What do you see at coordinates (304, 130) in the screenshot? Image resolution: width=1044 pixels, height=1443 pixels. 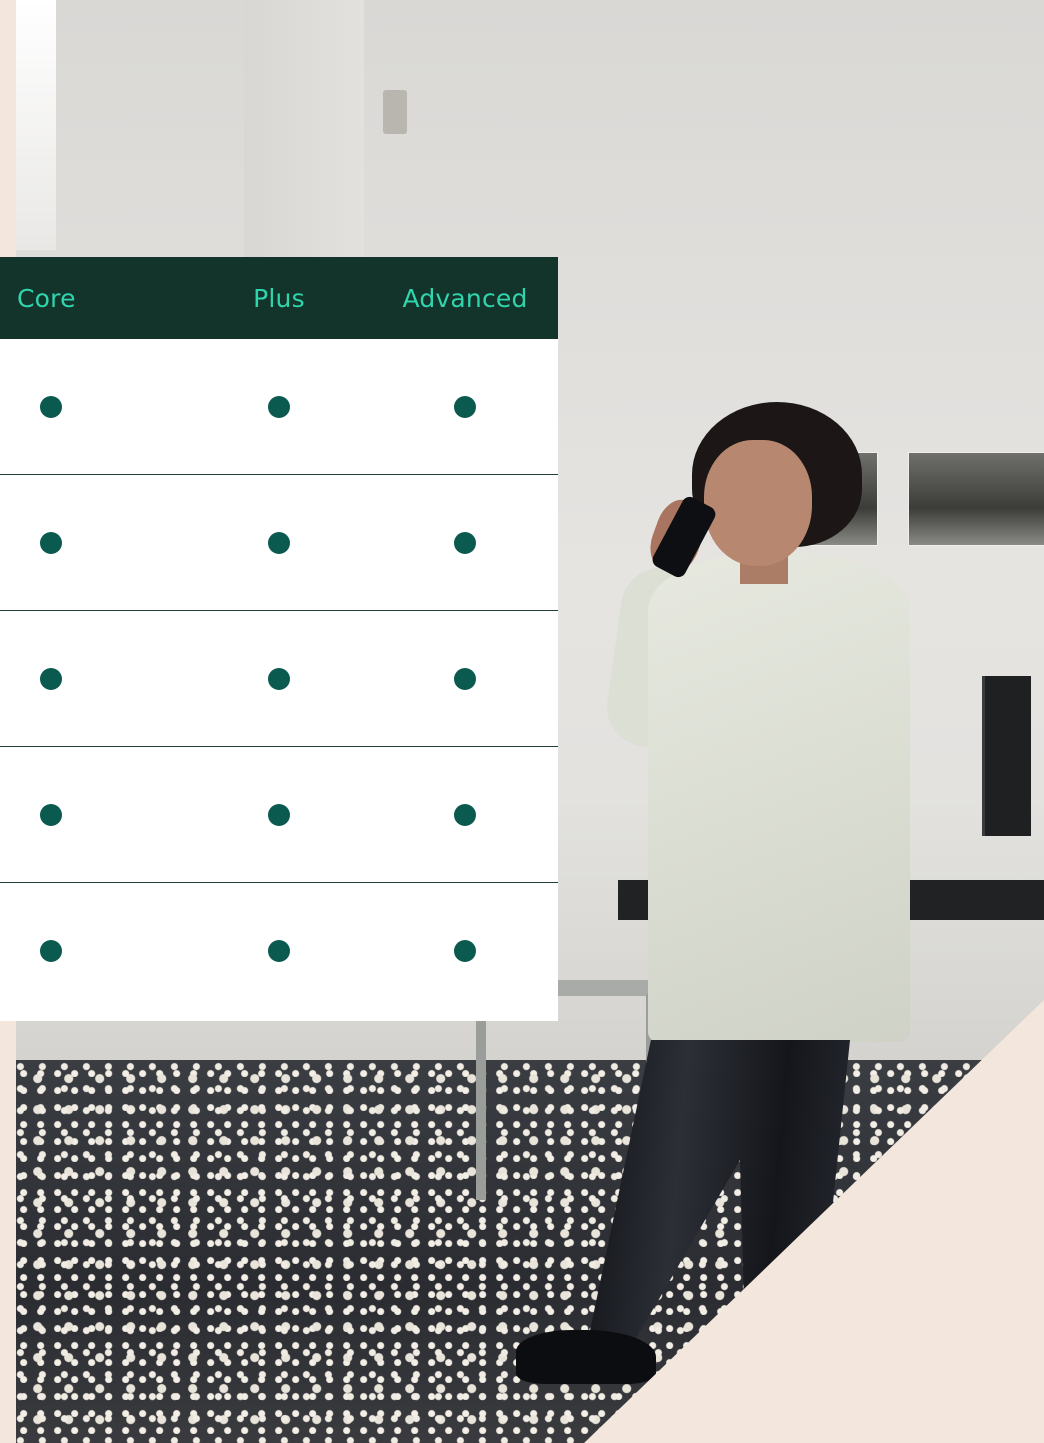 I see `wall-pillar` at bounding box center [304, 130].